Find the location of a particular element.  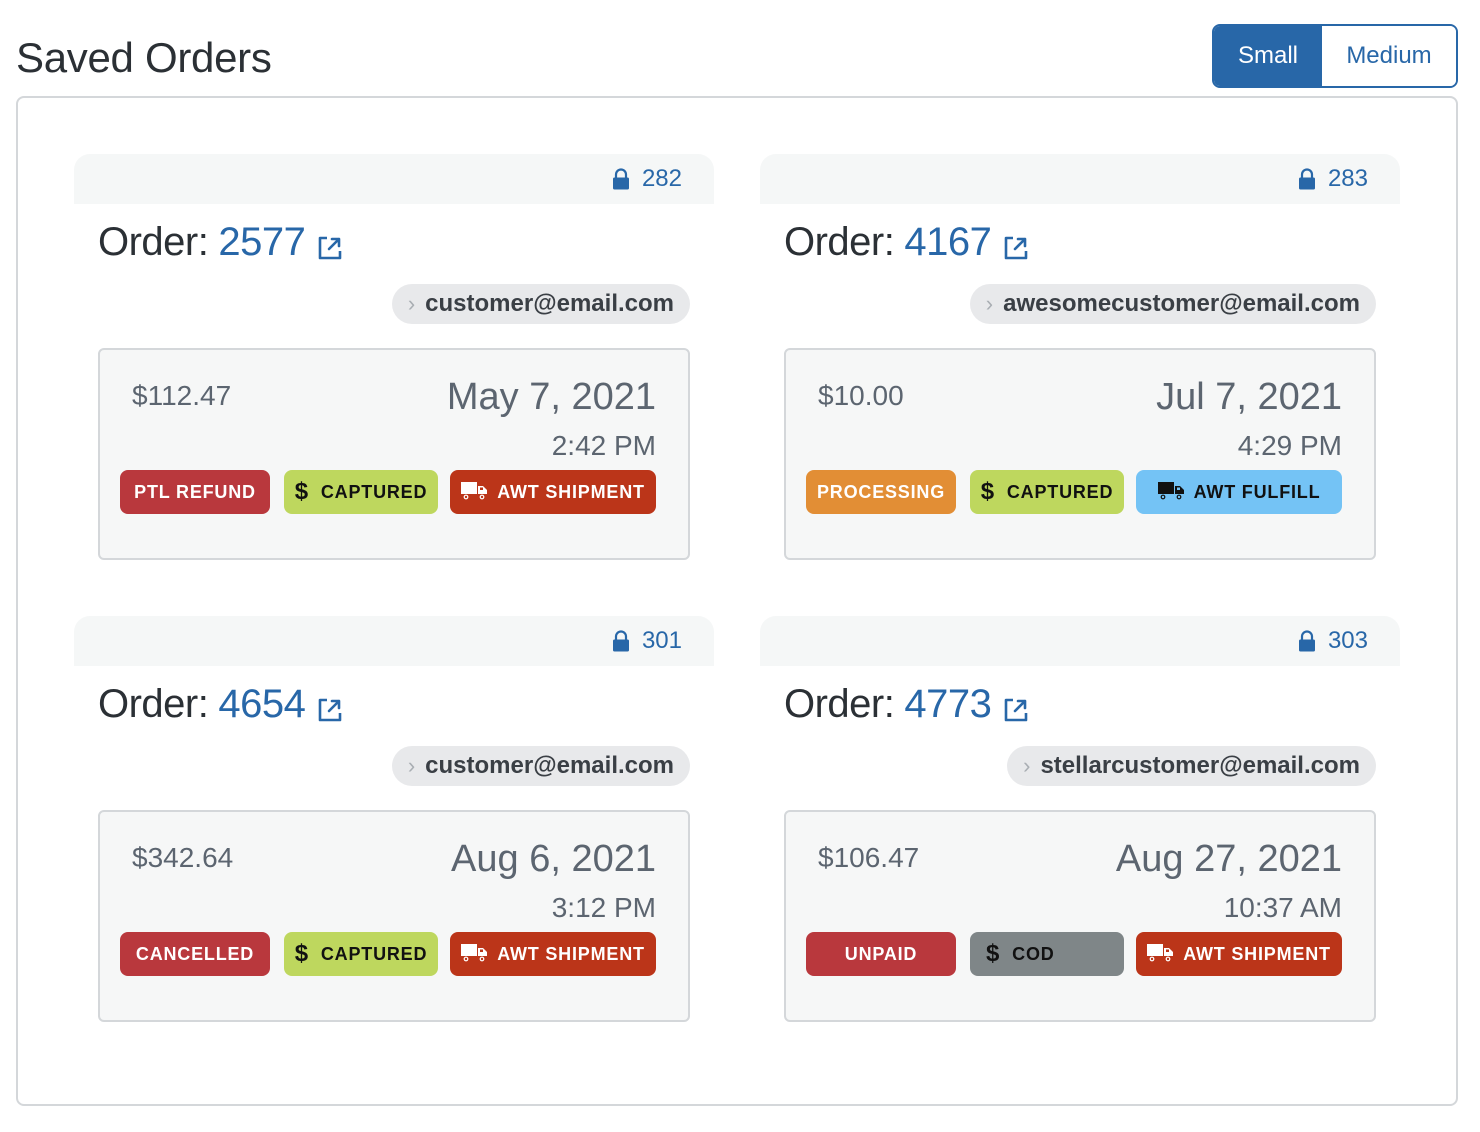

order-number-link: 4654 is located at coordinates (261, 704).